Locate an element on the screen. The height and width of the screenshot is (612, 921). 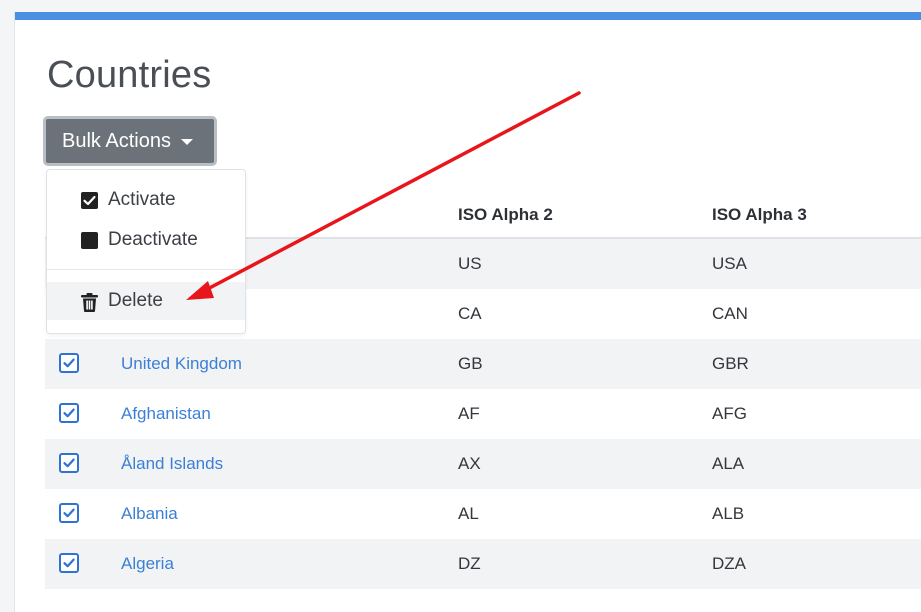
table-row: Albania AL ALB is located at coordinates (483, 514).